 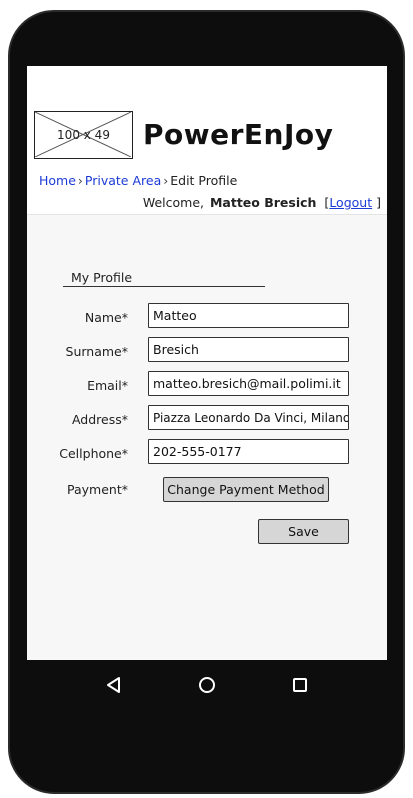 I want to click on logo-placeholder: 100 x 49, so click(x=83, y=135).